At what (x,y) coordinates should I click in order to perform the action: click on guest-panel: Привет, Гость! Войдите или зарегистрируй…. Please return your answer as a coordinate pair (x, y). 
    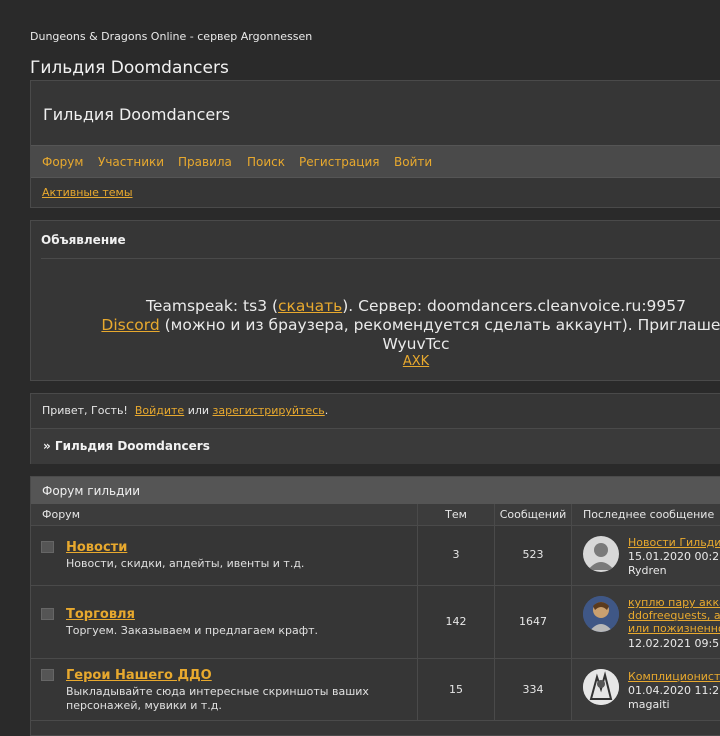
    Looking at the image, I should click on (375, 428).